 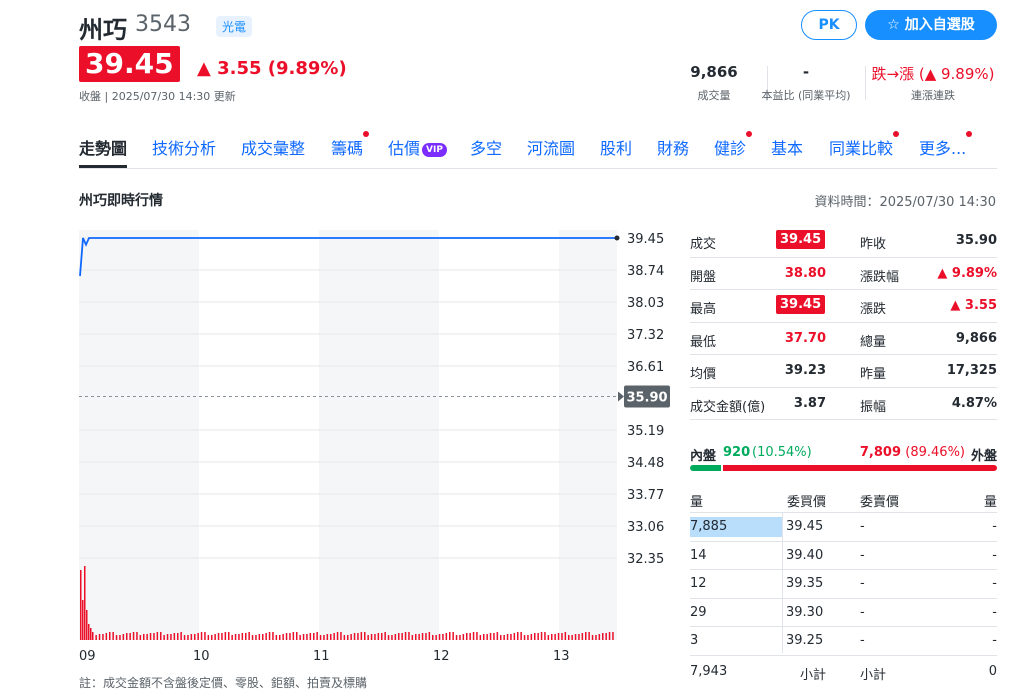 What do you see at coordinates (379, 435) in the screenshot?
I see `hour-band` at bounding box center [379, 435].